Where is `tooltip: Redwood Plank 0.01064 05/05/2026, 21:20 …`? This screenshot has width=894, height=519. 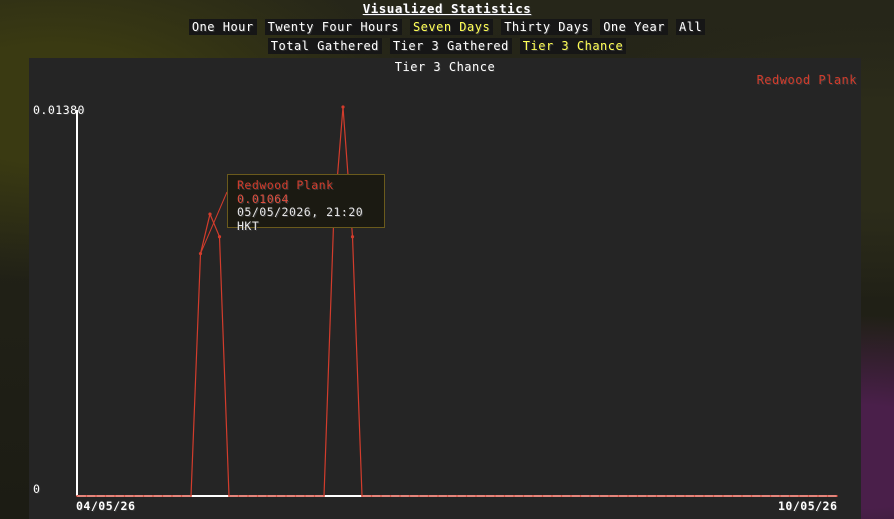 tooltip: Redwood Plank 0.01064 05/05/2026, 21:20 … is located at coordinates (306, 203).